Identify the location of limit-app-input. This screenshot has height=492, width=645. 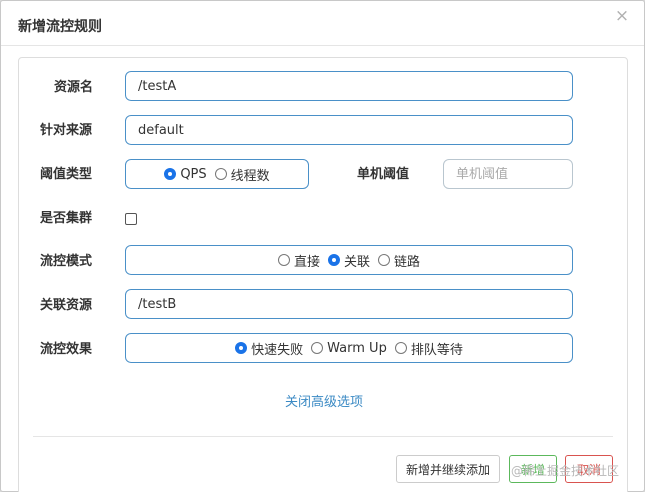
(349, 130).